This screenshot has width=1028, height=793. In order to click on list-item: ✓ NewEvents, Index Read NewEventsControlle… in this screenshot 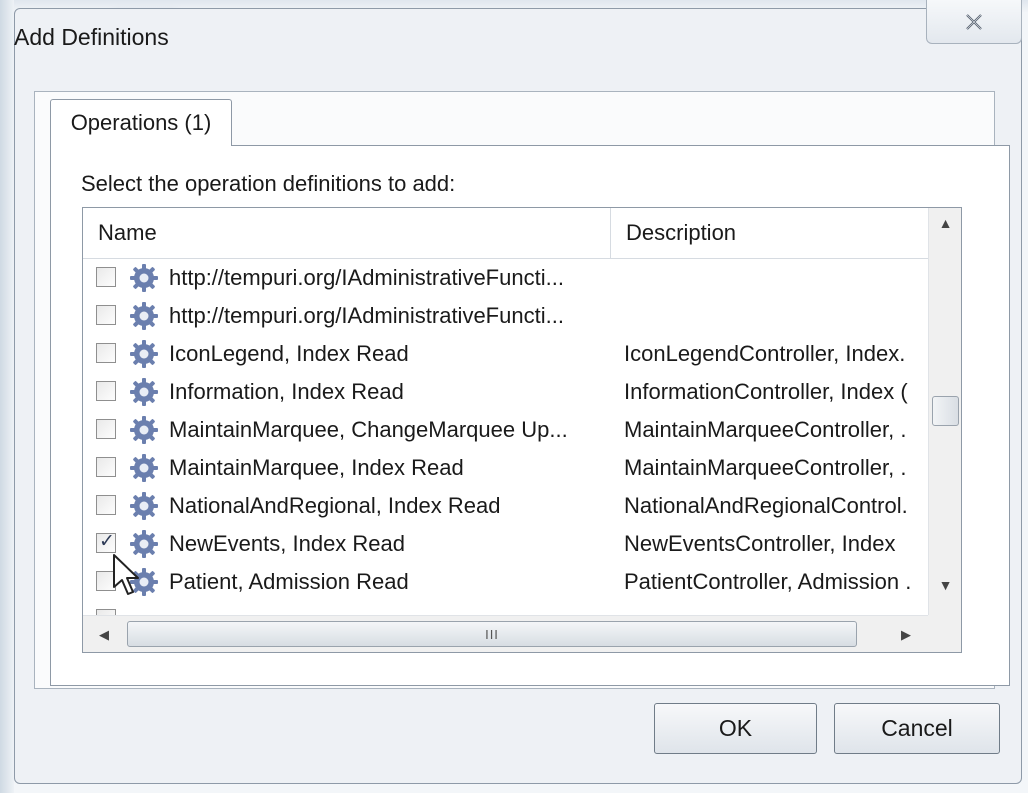, I will do `click(505, 544)`.